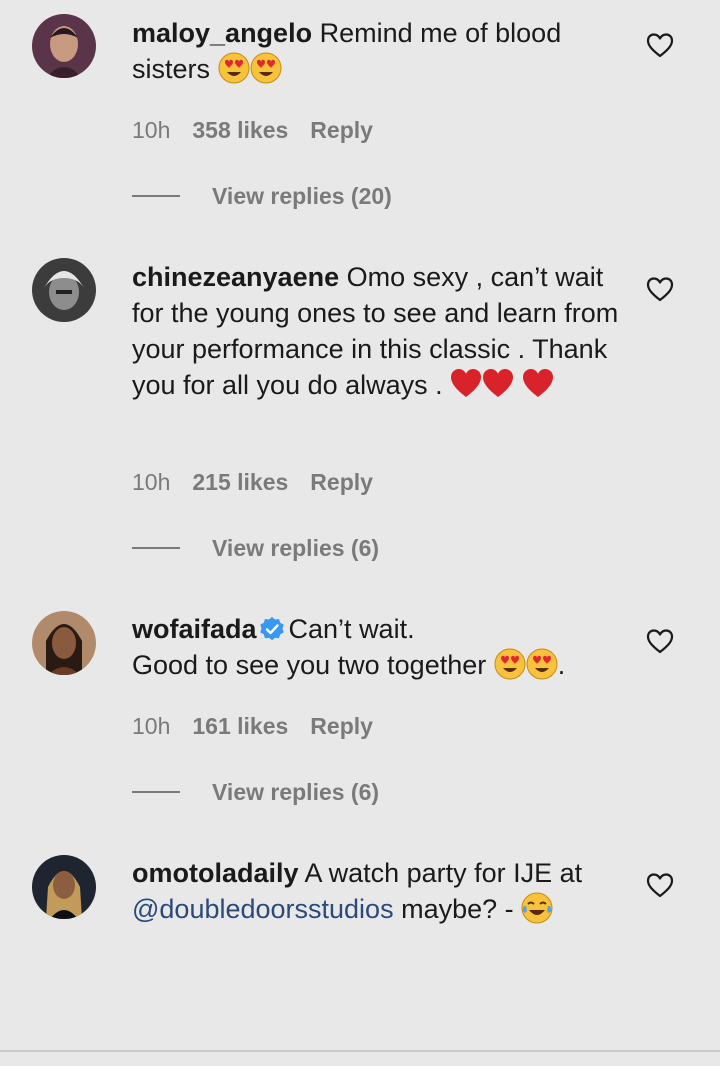 This screenshot has width=720, height=1066. Describe the element at coordinates (240, 130) in the screenshot. I see `comment-likes: 358 likes` at that location.